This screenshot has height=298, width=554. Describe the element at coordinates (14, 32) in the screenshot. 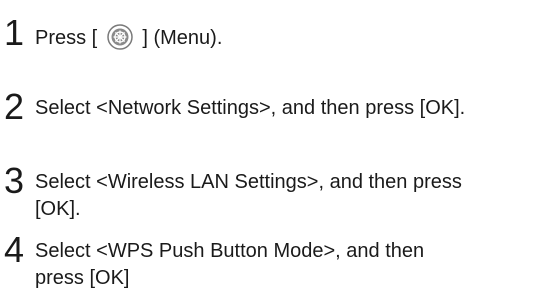

I see `step-number: 1` at that location.